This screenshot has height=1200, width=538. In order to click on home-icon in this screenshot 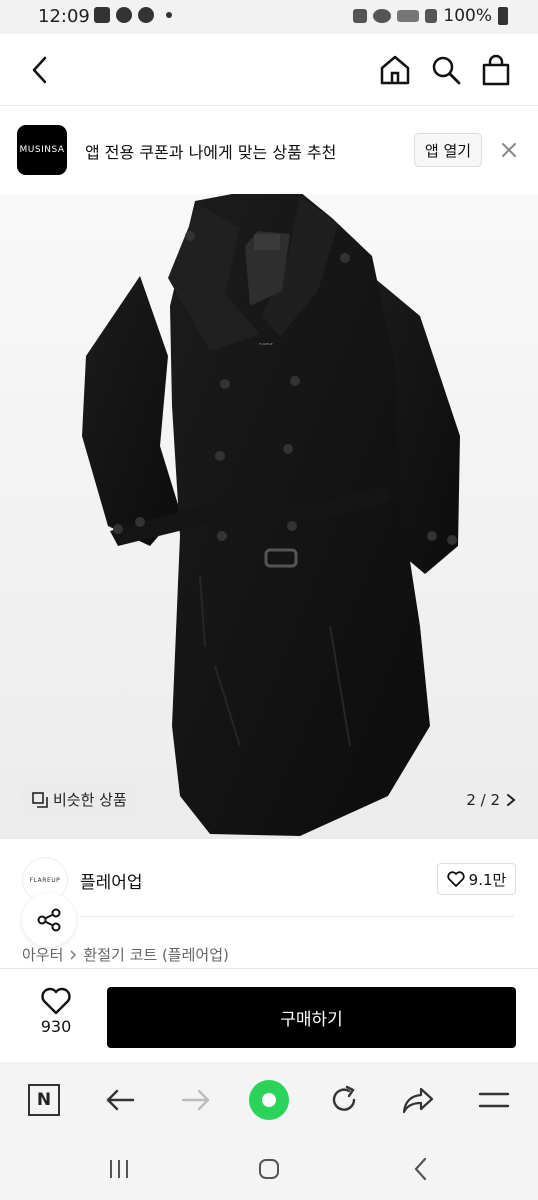, I will do `click(395, 70)`.